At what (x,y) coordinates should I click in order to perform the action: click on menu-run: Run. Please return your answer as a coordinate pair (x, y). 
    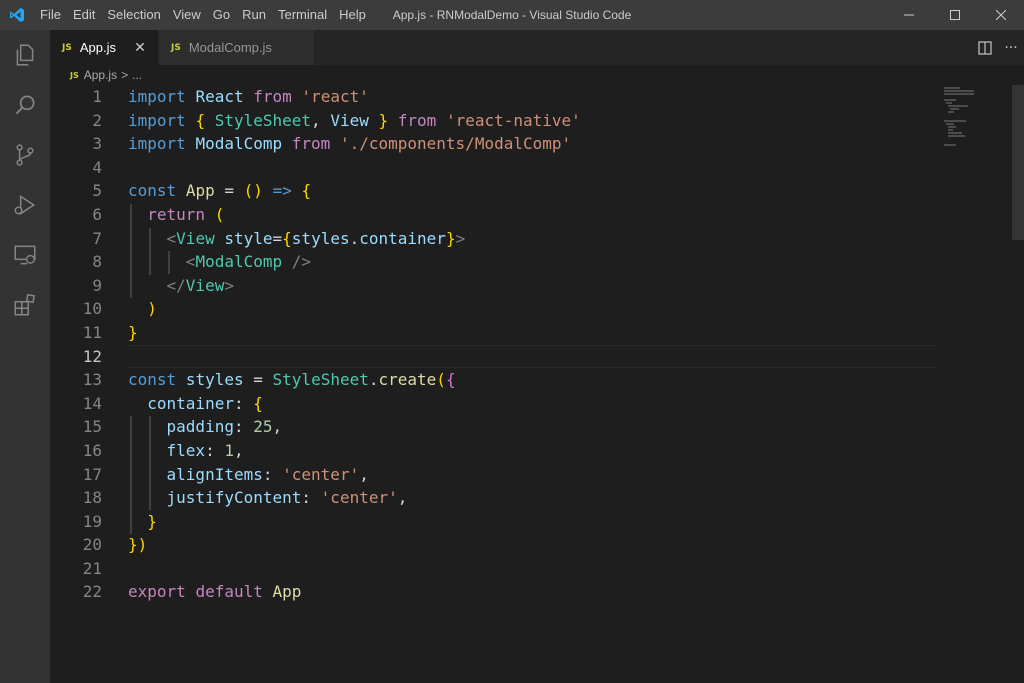
    Looking at the image, I should click on (254, 15).